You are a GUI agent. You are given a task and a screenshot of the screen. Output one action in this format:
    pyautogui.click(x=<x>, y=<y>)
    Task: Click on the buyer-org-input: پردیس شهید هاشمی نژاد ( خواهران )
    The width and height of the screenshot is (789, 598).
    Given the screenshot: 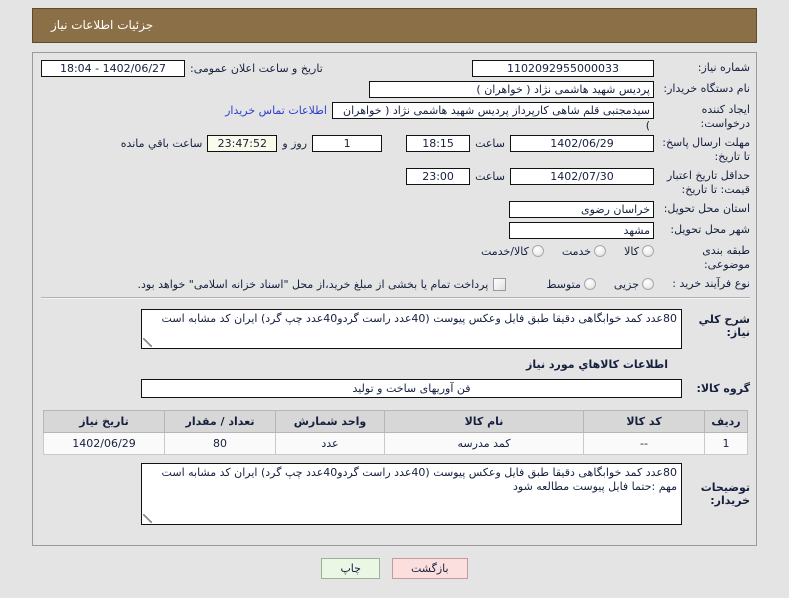 What is the action you would take?
    pyautogui.click(x=511, y=89)
    